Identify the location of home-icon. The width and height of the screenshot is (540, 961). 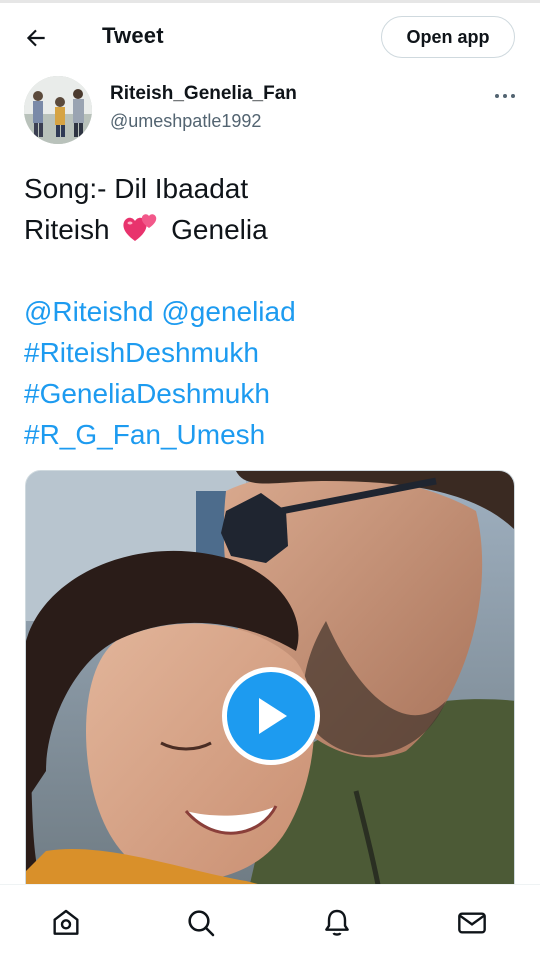
(66, 922).